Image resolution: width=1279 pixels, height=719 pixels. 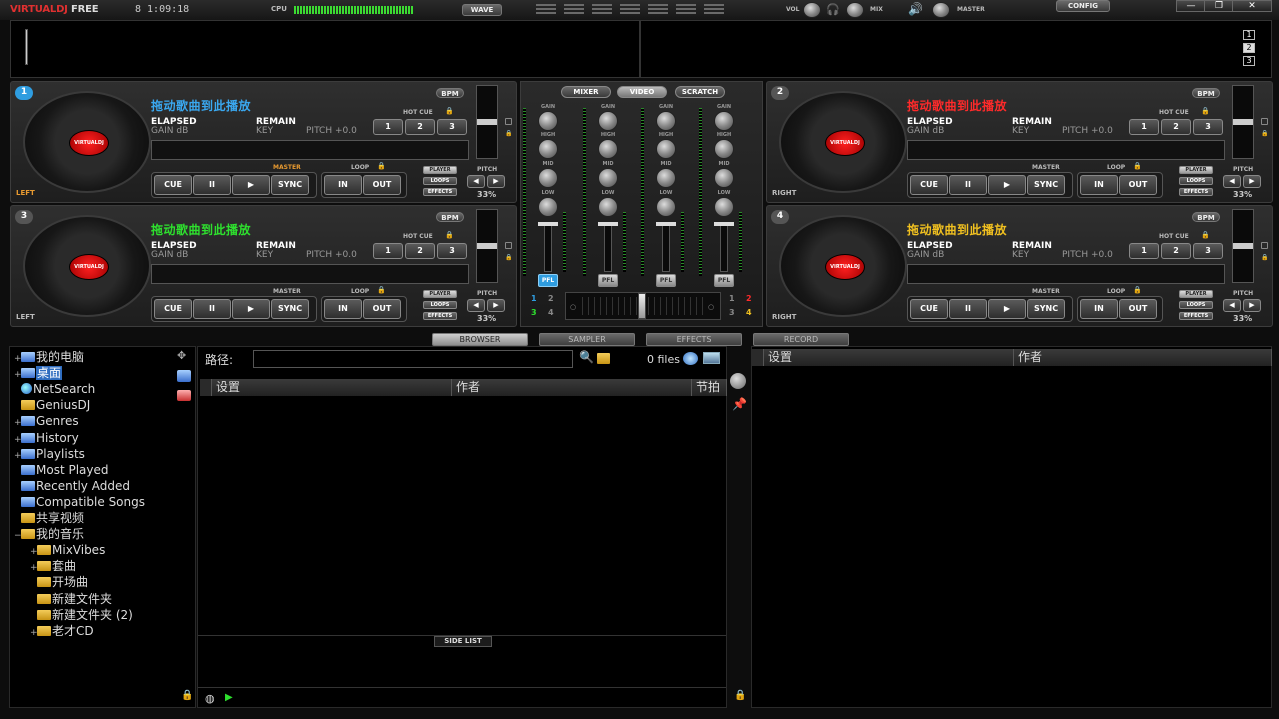 I want to click on tree-item: Compatible Songs, so click(x=79, y=502).